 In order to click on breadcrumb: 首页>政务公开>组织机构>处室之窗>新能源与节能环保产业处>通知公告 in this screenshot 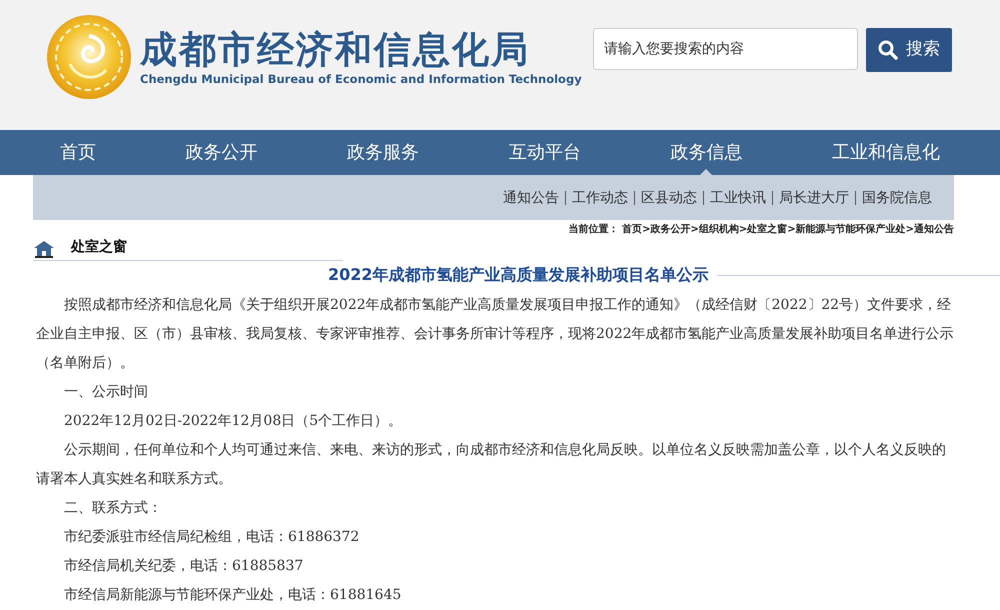, I will do `click(788, 229)`.